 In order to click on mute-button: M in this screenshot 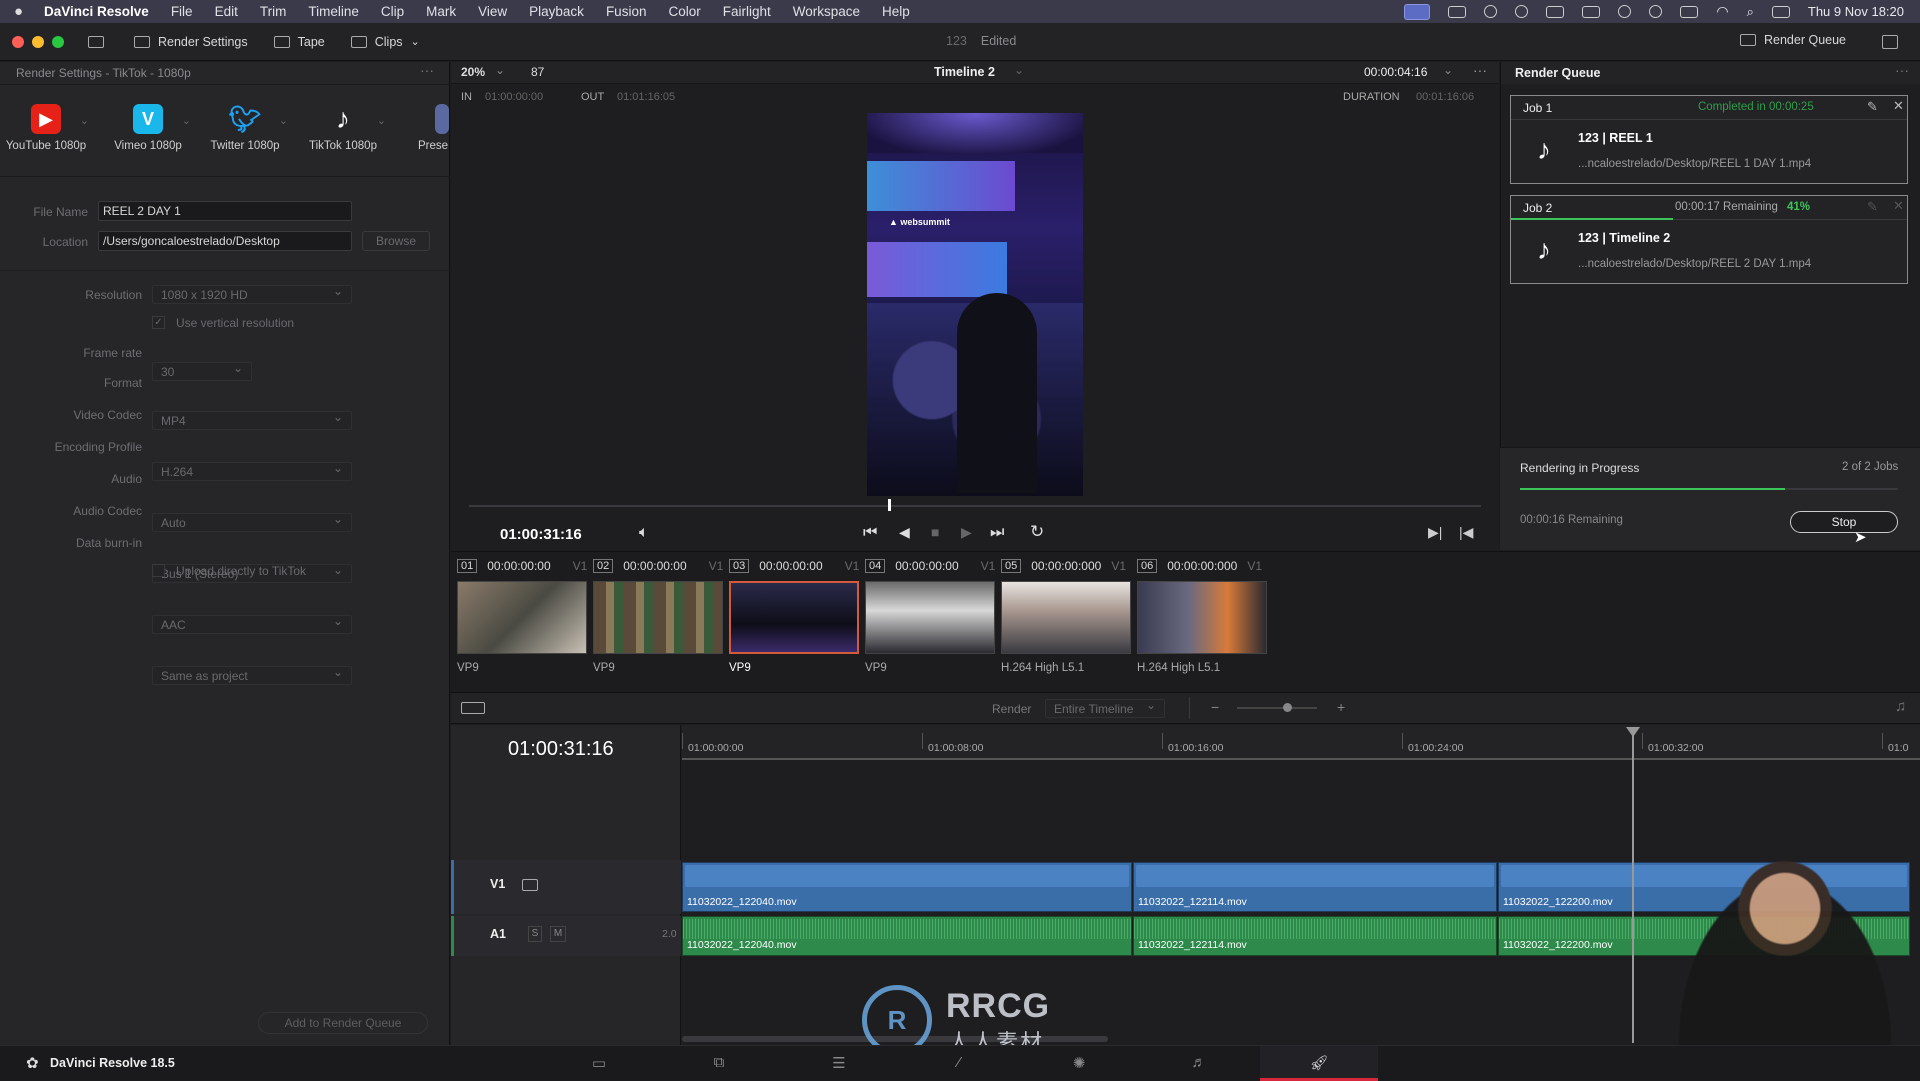, I will do `click(558, 934)`.